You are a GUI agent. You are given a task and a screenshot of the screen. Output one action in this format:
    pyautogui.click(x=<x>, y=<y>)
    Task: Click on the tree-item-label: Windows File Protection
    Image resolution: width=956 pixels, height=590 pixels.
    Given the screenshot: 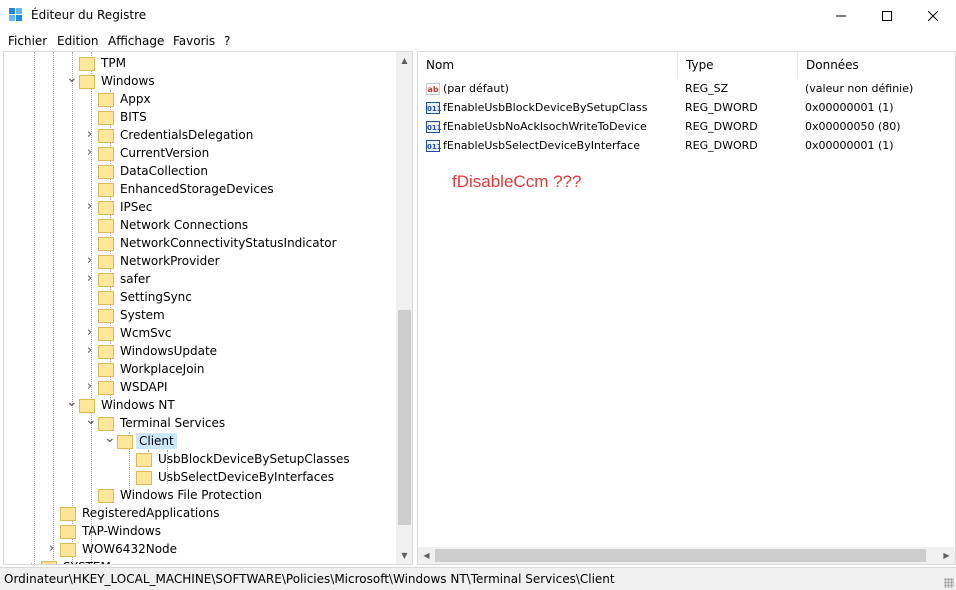 What is the action you would take?
    pyautogui.click(x=191, y=495)
    